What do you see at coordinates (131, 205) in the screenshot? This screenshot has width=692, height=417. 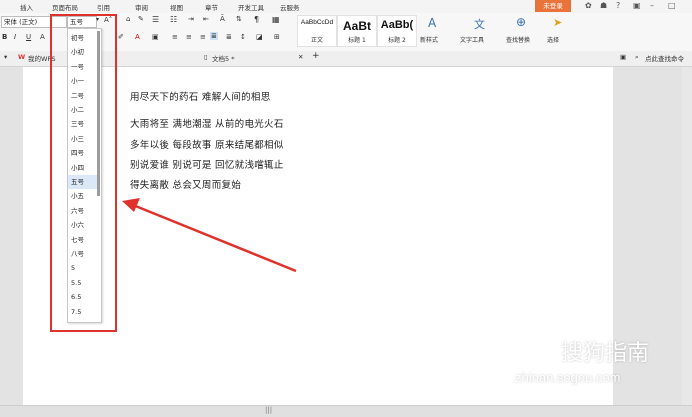 I see `arrow-head-icon` at bounding box center [131, 205].